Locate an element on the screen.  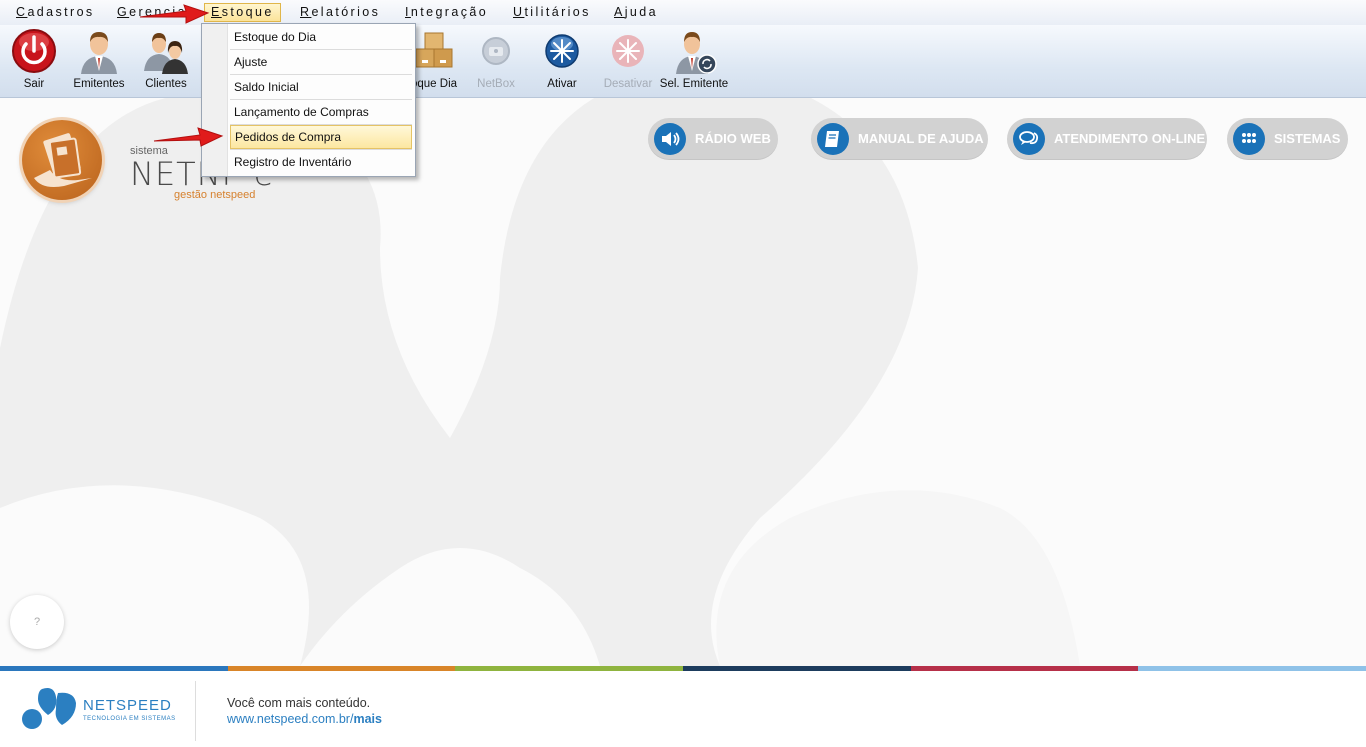
sel-emitente-button: Sel. Emitente is located at coordinates (694, 61).